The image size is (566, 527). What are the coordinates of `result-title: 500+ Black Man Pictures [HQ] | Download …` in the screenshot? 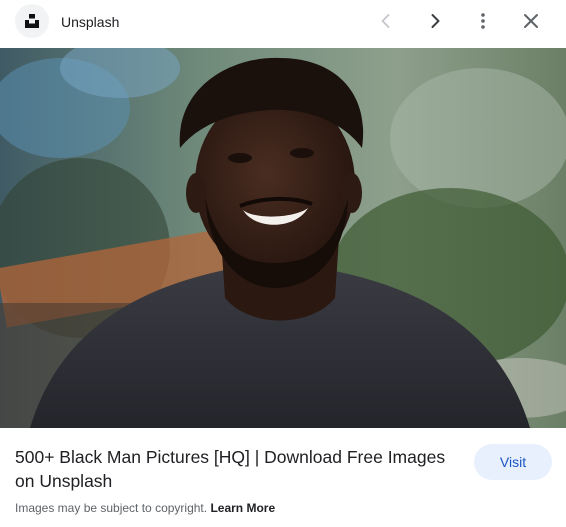 It's located at (240, 469).